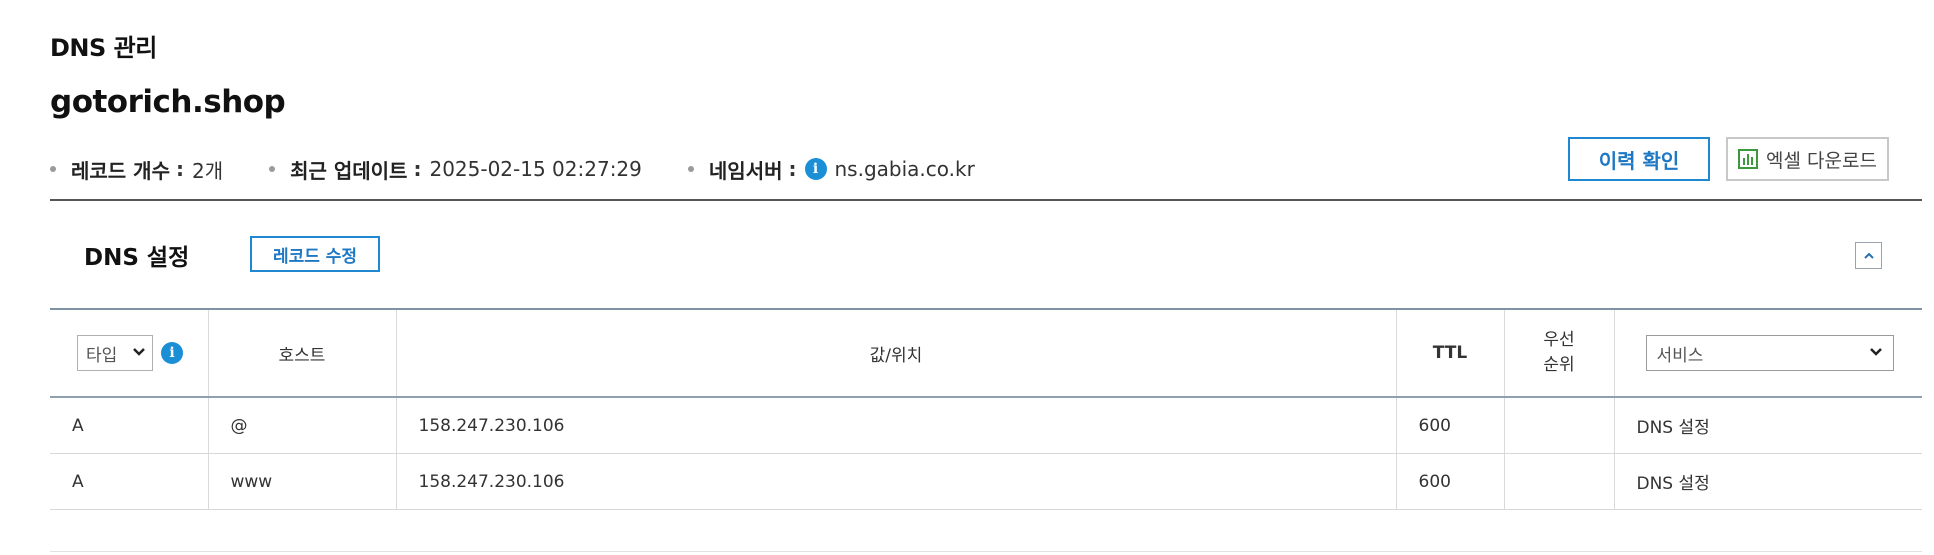  I want to click on header-value: 값/위치, so click(895, 353).